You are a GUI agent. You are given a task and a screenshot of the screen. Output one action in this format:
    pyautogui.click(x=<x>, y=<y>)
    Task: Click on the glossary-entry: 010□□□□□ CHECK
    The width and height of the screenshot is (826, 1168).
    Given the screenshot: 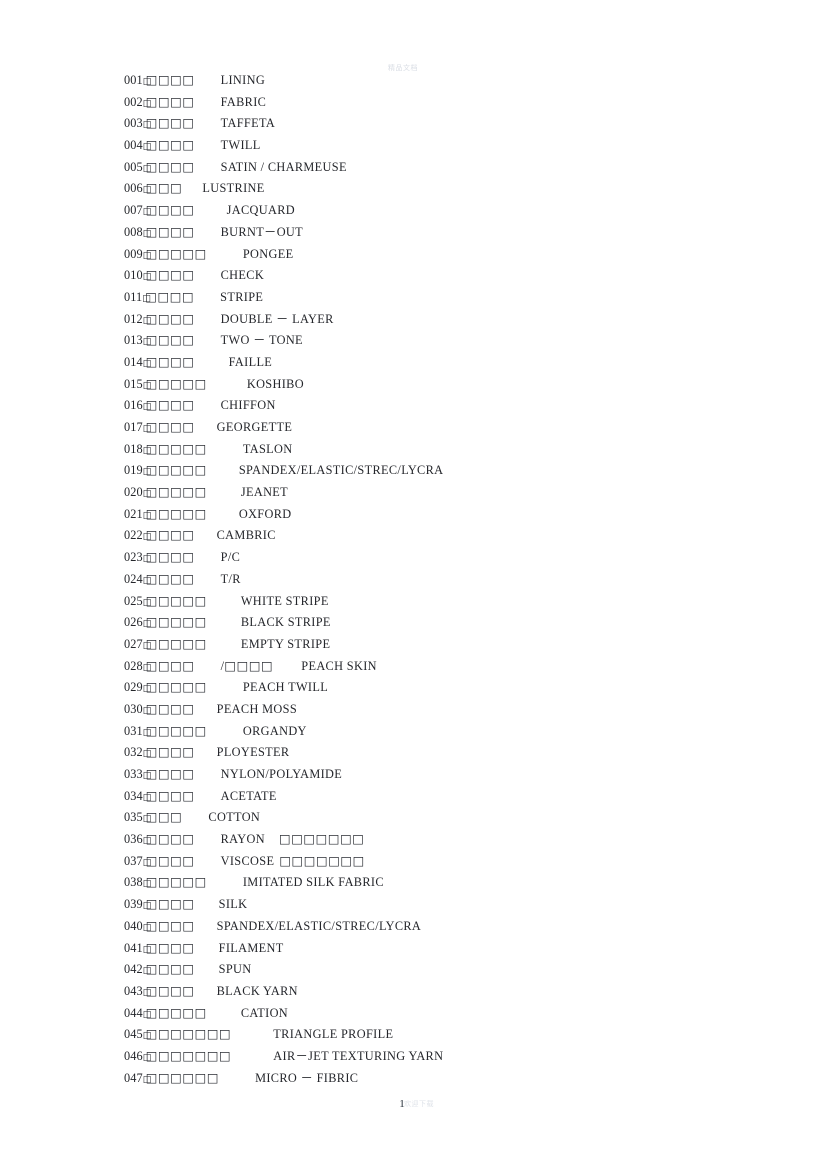 What is the action you would take?
    pyautogui.click(x=434, y=276)
    